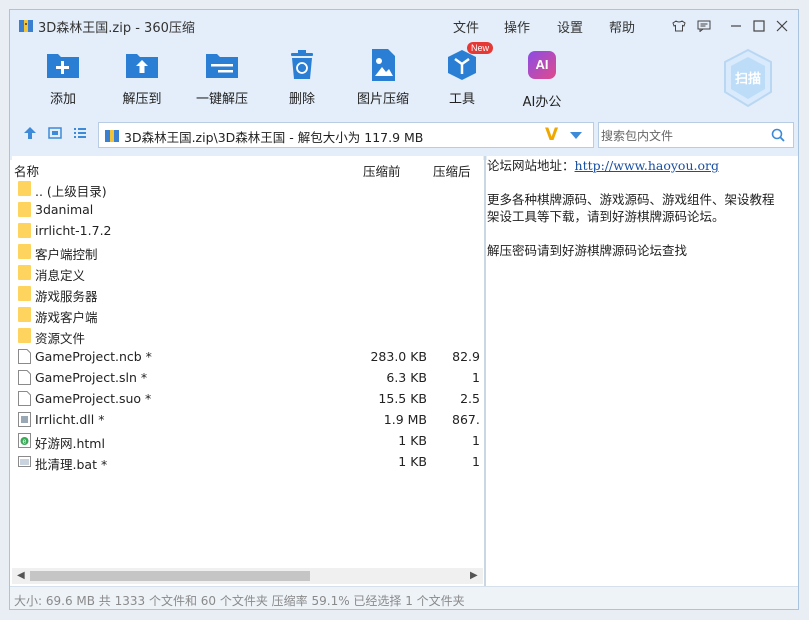 The image size is (809, 620). Describe the element at coordinates (247, 293) in the screenshot. I see `file-row: 游戏服务器` at that location.